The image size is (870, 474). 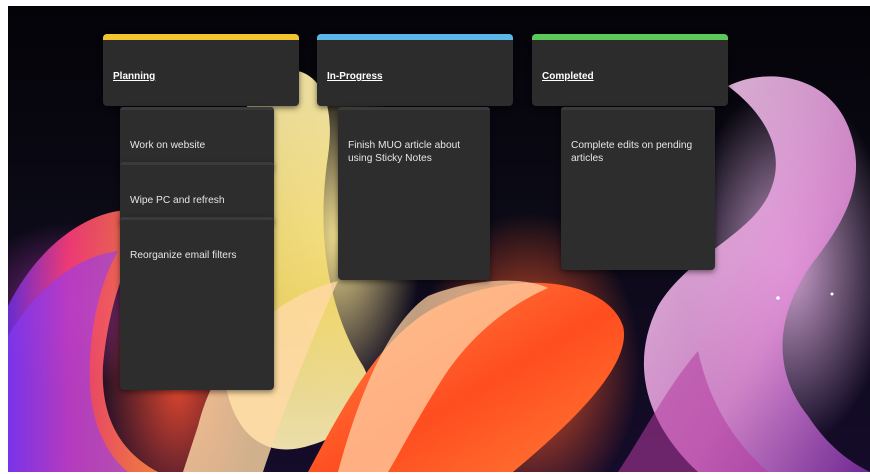 What do you see at coordinates (630, 70) in the screenshot?
I see `column-header-completed: Completed` at bounding box center [630, 70].